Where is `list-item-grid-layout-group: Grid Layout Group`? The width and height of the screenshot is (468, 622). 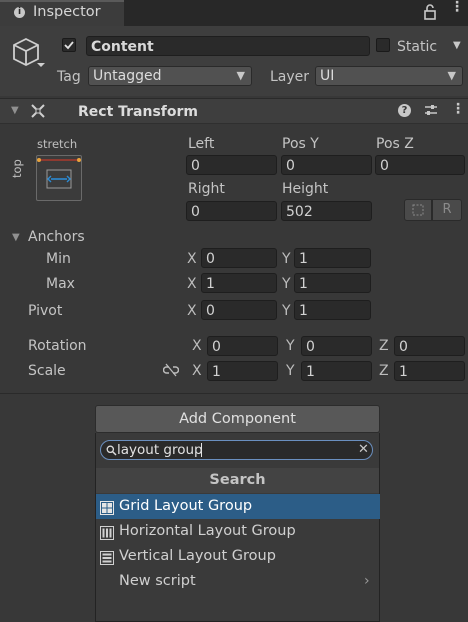
list-item-grid-layout-group: Grid Layout Group is located at coordinates (238, 506).